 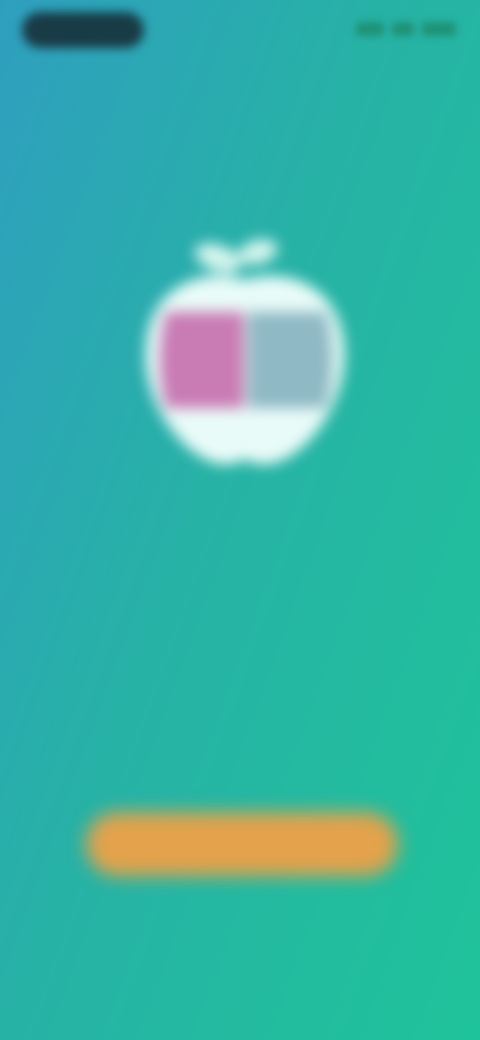 I want to click on status-icons, so click(x=406, y=29).